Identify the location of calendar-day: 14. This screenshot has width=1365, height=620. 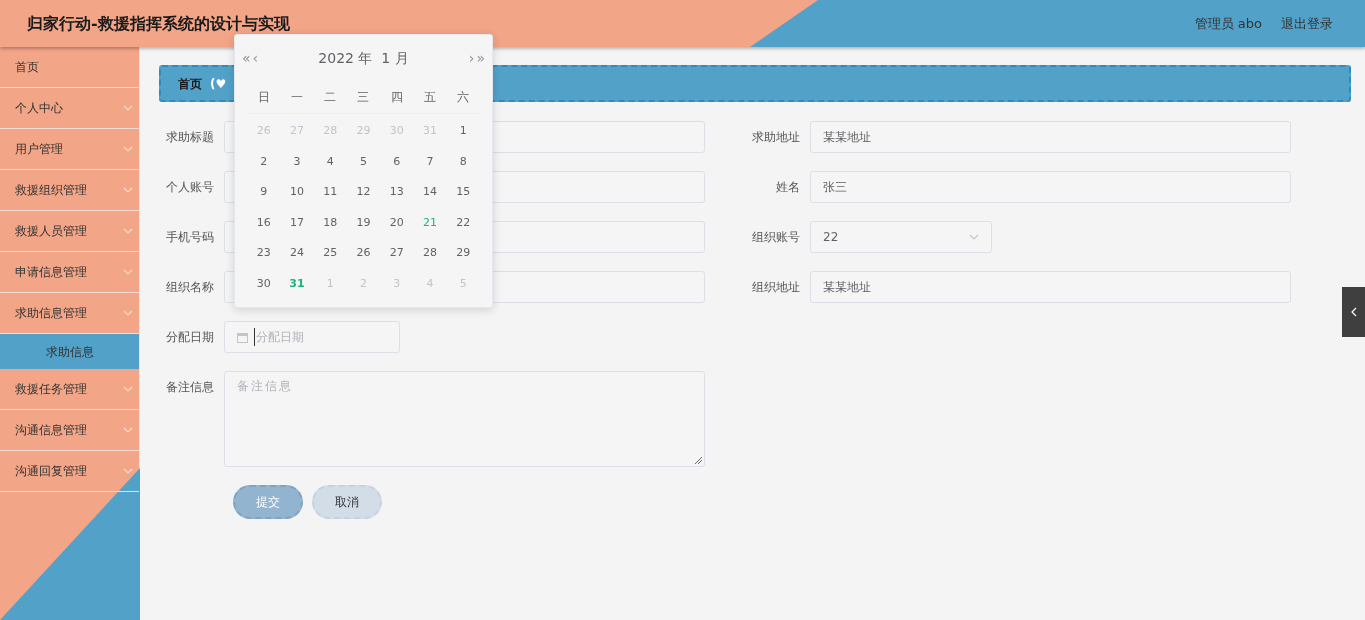
(430, 192).